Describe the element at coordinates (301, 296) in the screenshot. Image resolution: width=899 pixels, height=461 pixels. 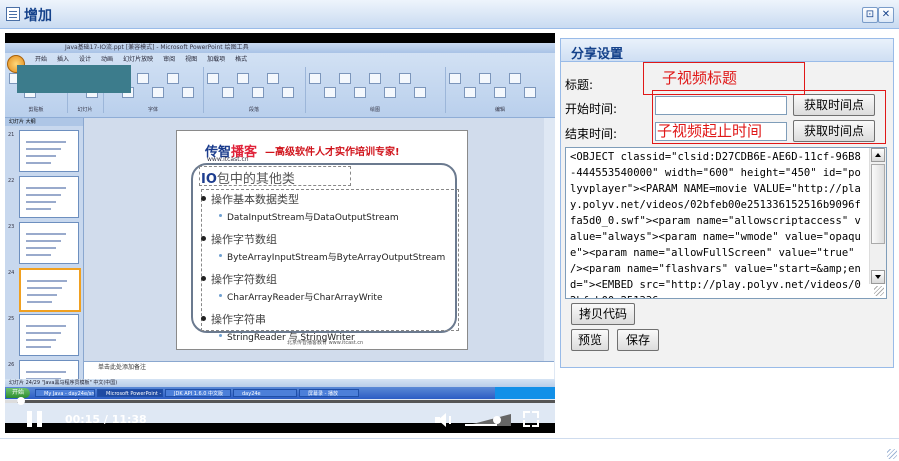
I see `slide-sub-bullet: CharArrayReader与CharArrayWrite` at that location.